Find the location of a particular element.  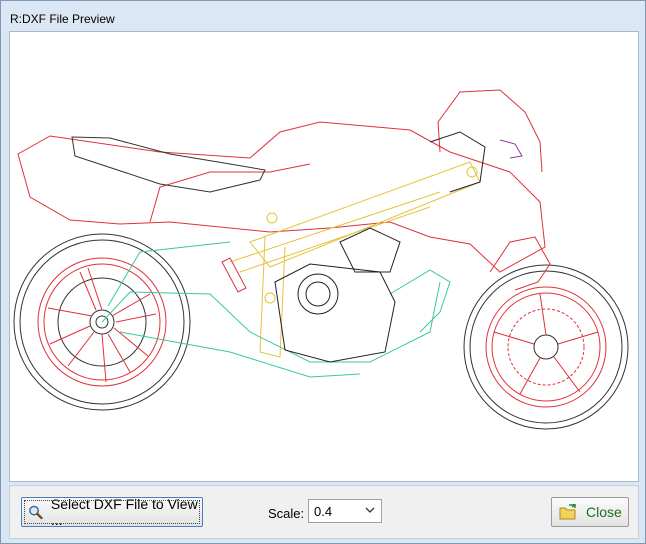

seat-outline is located at coordinates (168, 164).